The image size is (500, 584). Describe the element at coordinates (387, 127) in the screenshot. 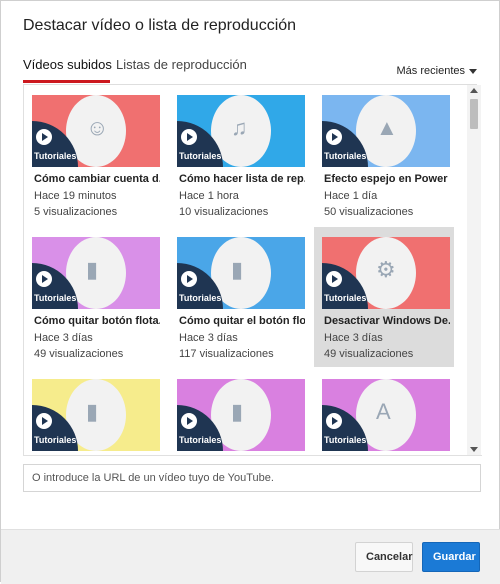

I see `mirror-image-icon: ▲` at that location.